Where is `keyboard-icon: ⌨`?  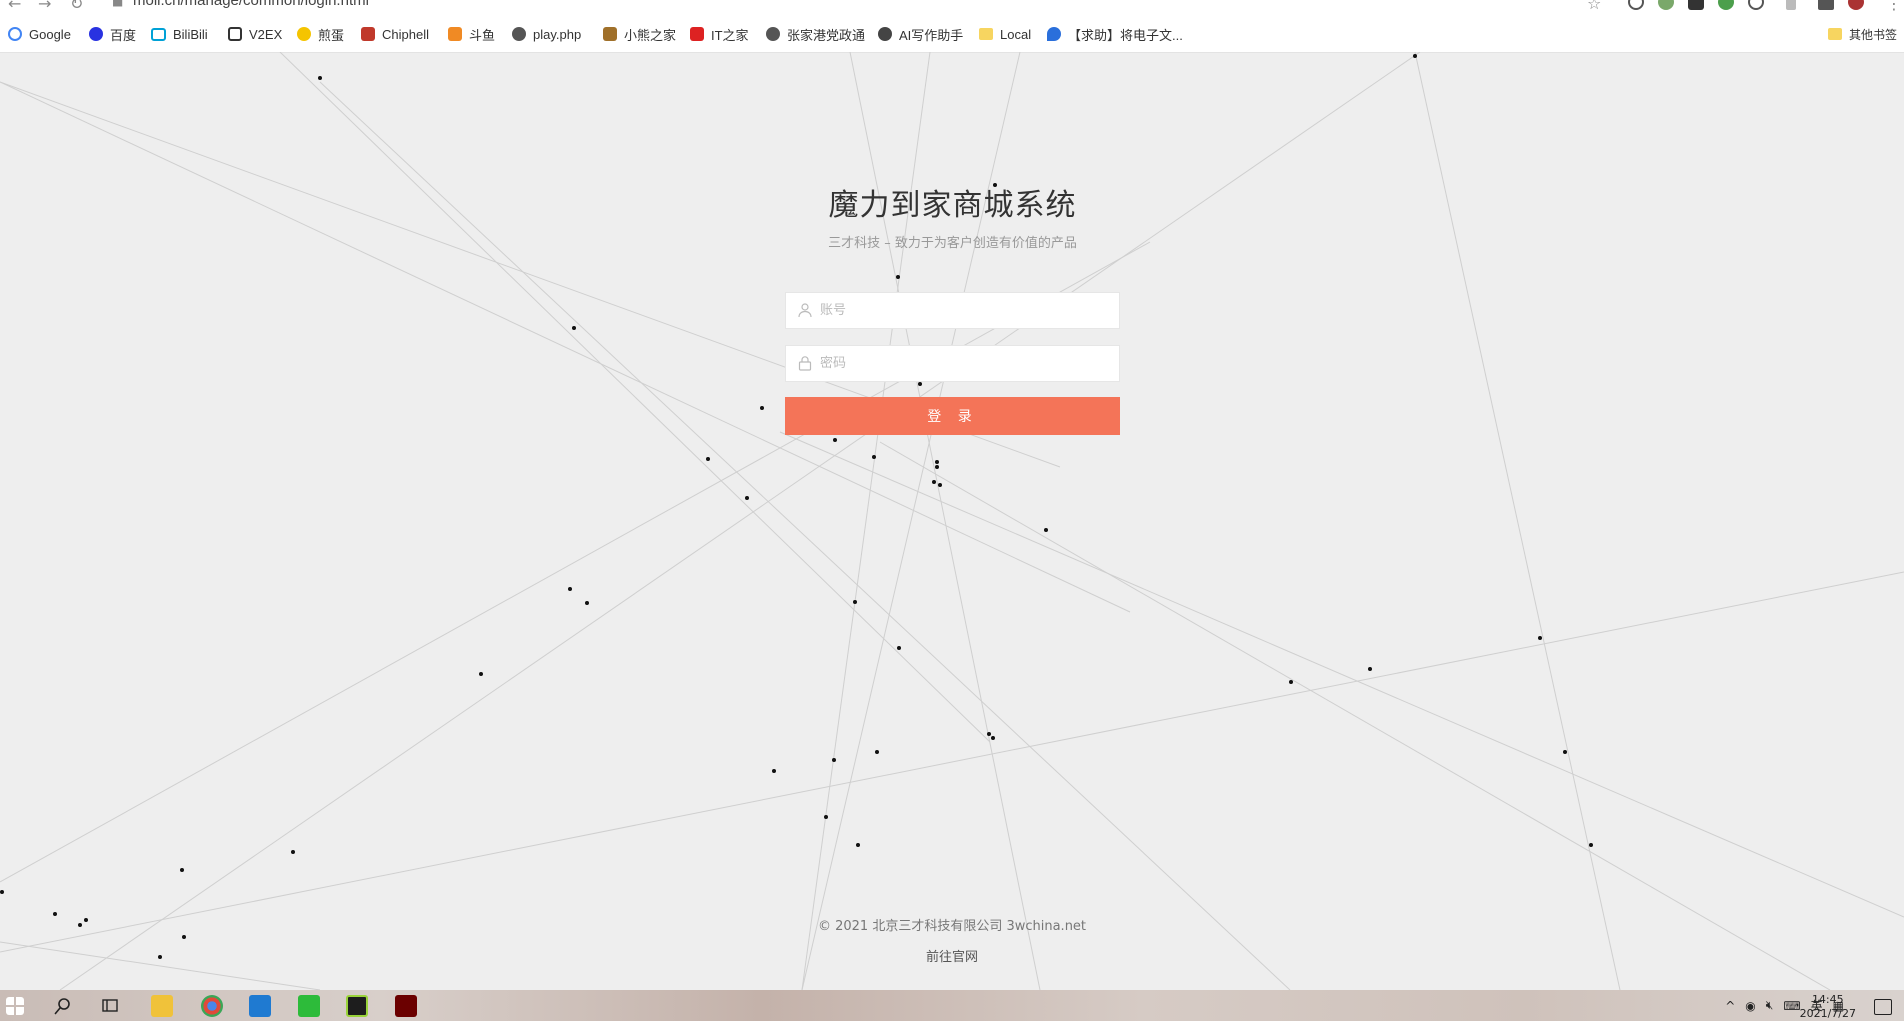 keyboard-icon: ⌨ is located at coordinates (1791, 1006).